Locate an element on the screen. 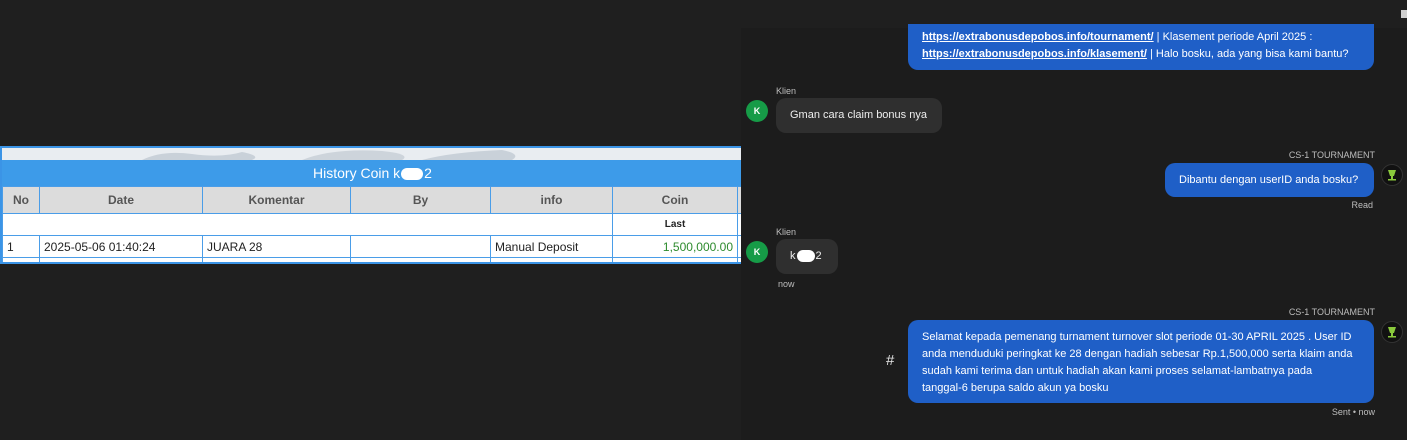 This screenshot has width=1407, height=440. client-message-suffix: 2 is located at coordinates (818, 256).